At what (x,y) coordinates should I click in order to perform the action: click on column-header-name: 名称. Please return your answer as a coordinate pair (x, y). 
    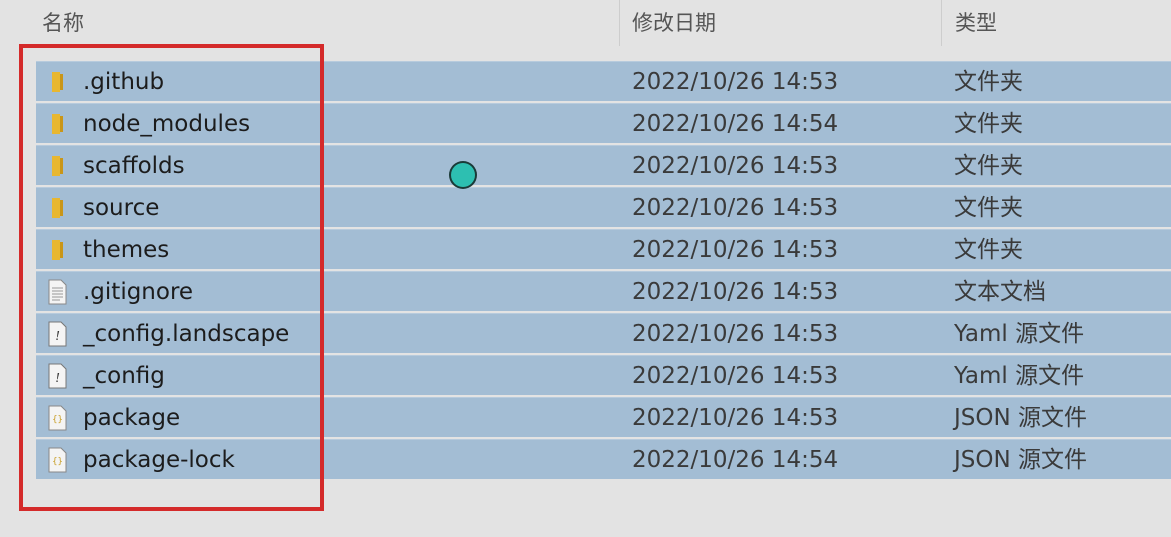
    Looking at the image, I should click on (63, 23).